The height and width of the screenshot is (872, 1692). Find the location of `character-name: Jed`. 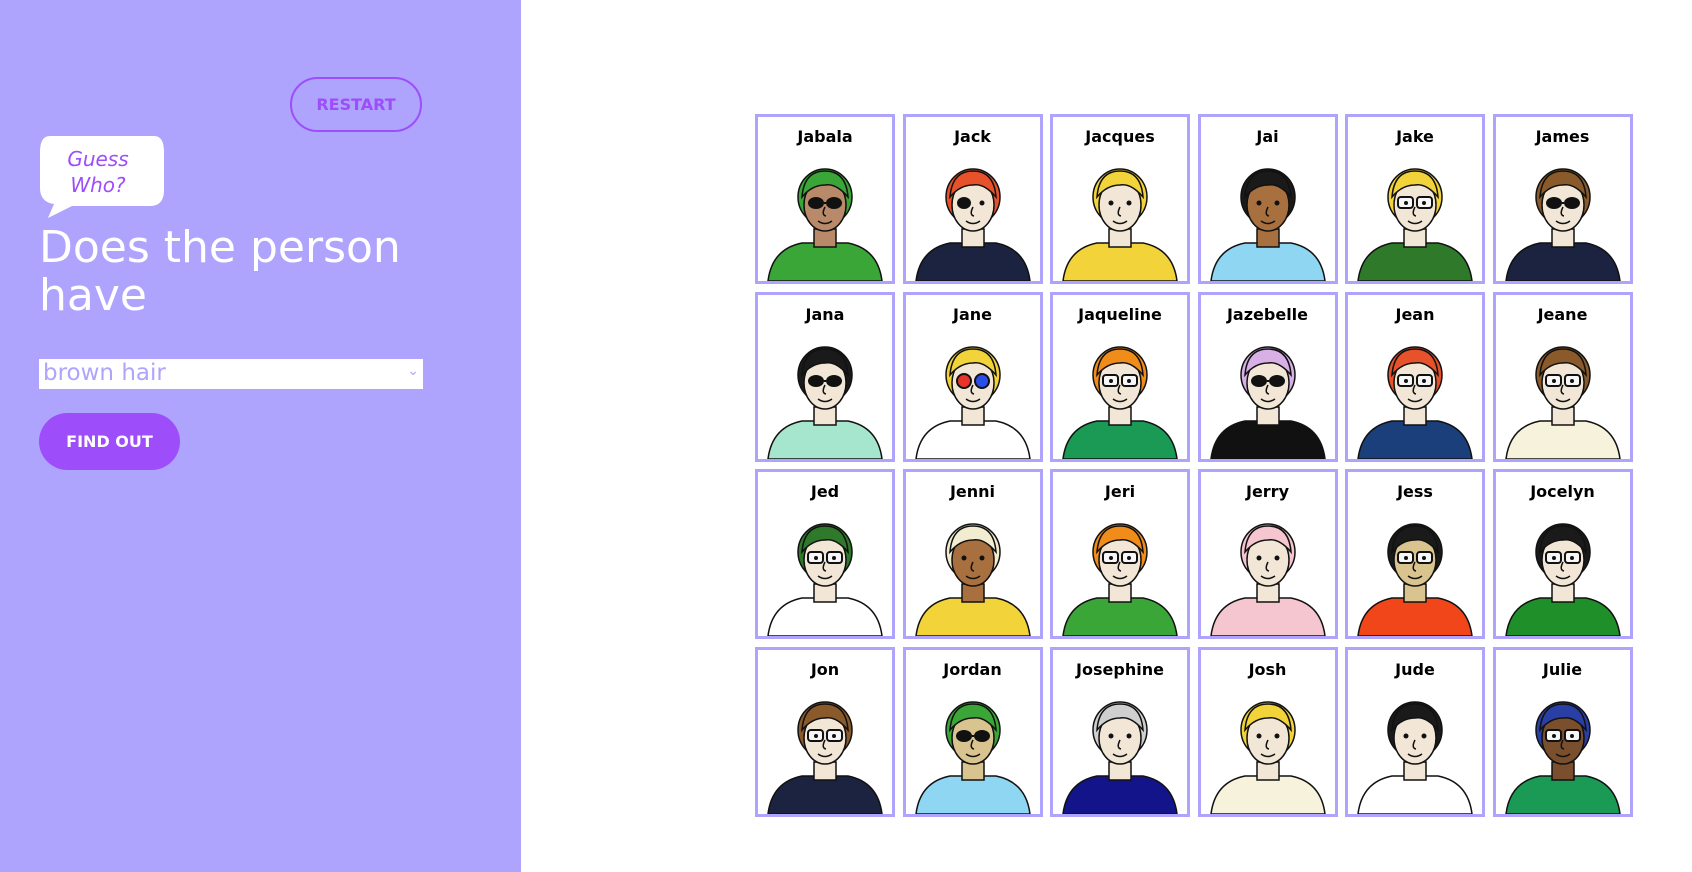

character-name: Jed is located at coordinates (825, 491).